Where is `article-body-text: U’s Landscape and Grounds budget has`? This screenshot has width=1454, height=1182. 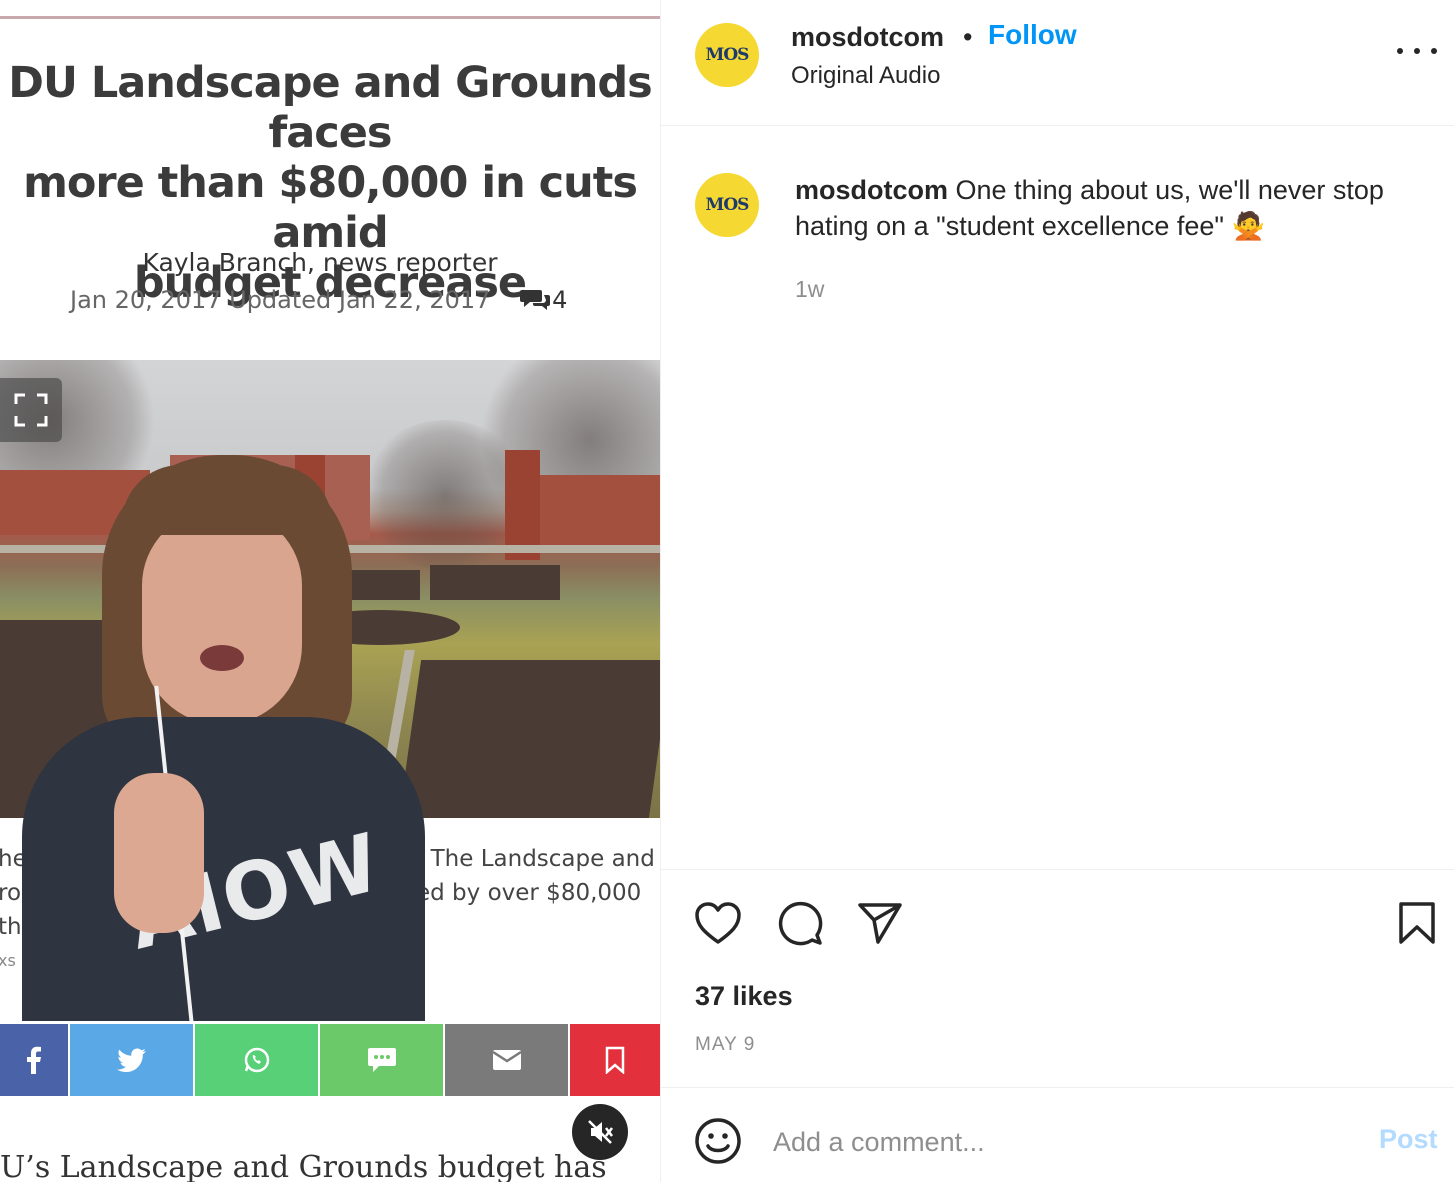 article-body-text: U’s Landscape and Grounds budget has is located at coordinates (303, 1166).